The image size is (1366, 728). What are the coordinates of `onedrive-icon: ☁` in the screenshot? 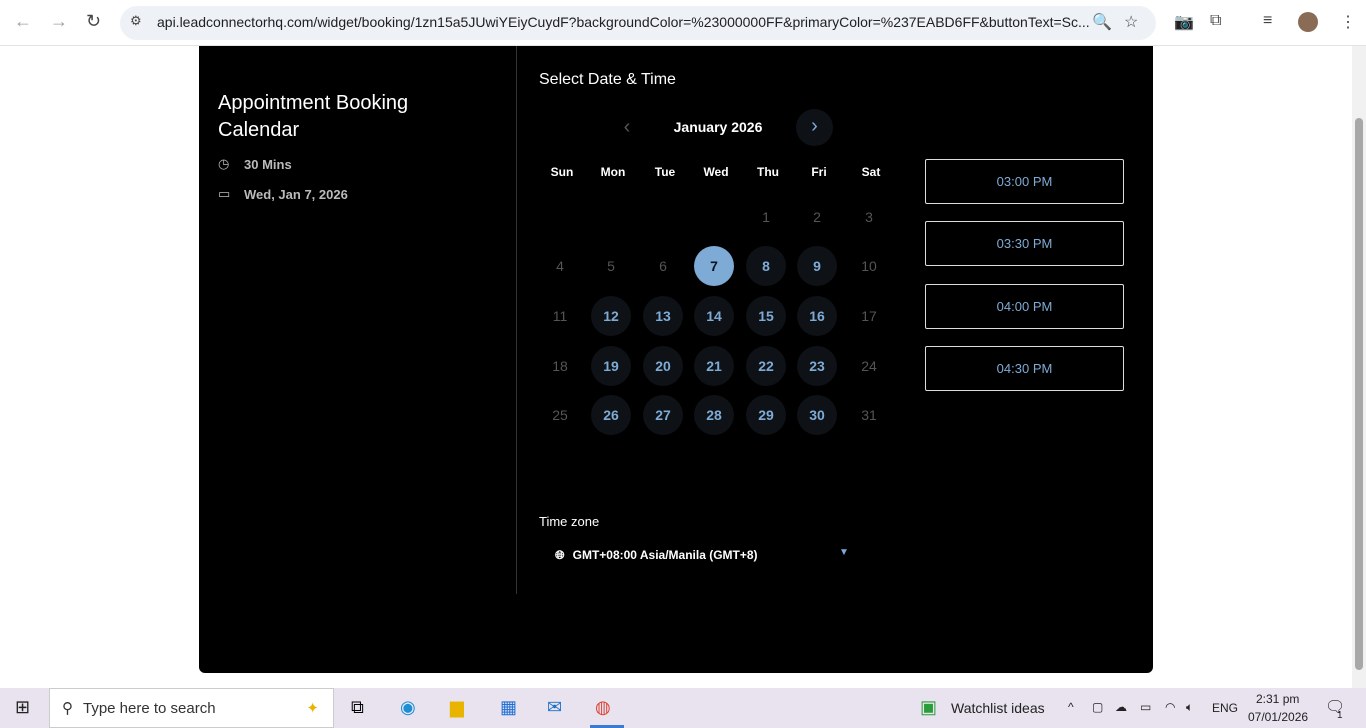 It's located at (1121, 707).